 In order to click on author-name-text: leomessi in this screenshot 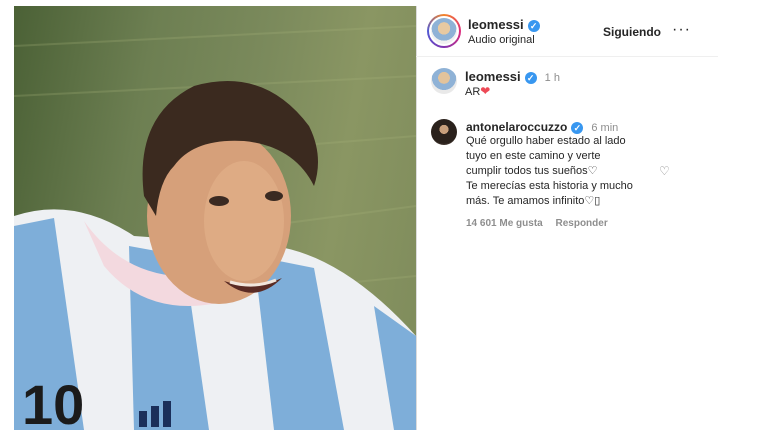, I will do `click(496, 24)`.